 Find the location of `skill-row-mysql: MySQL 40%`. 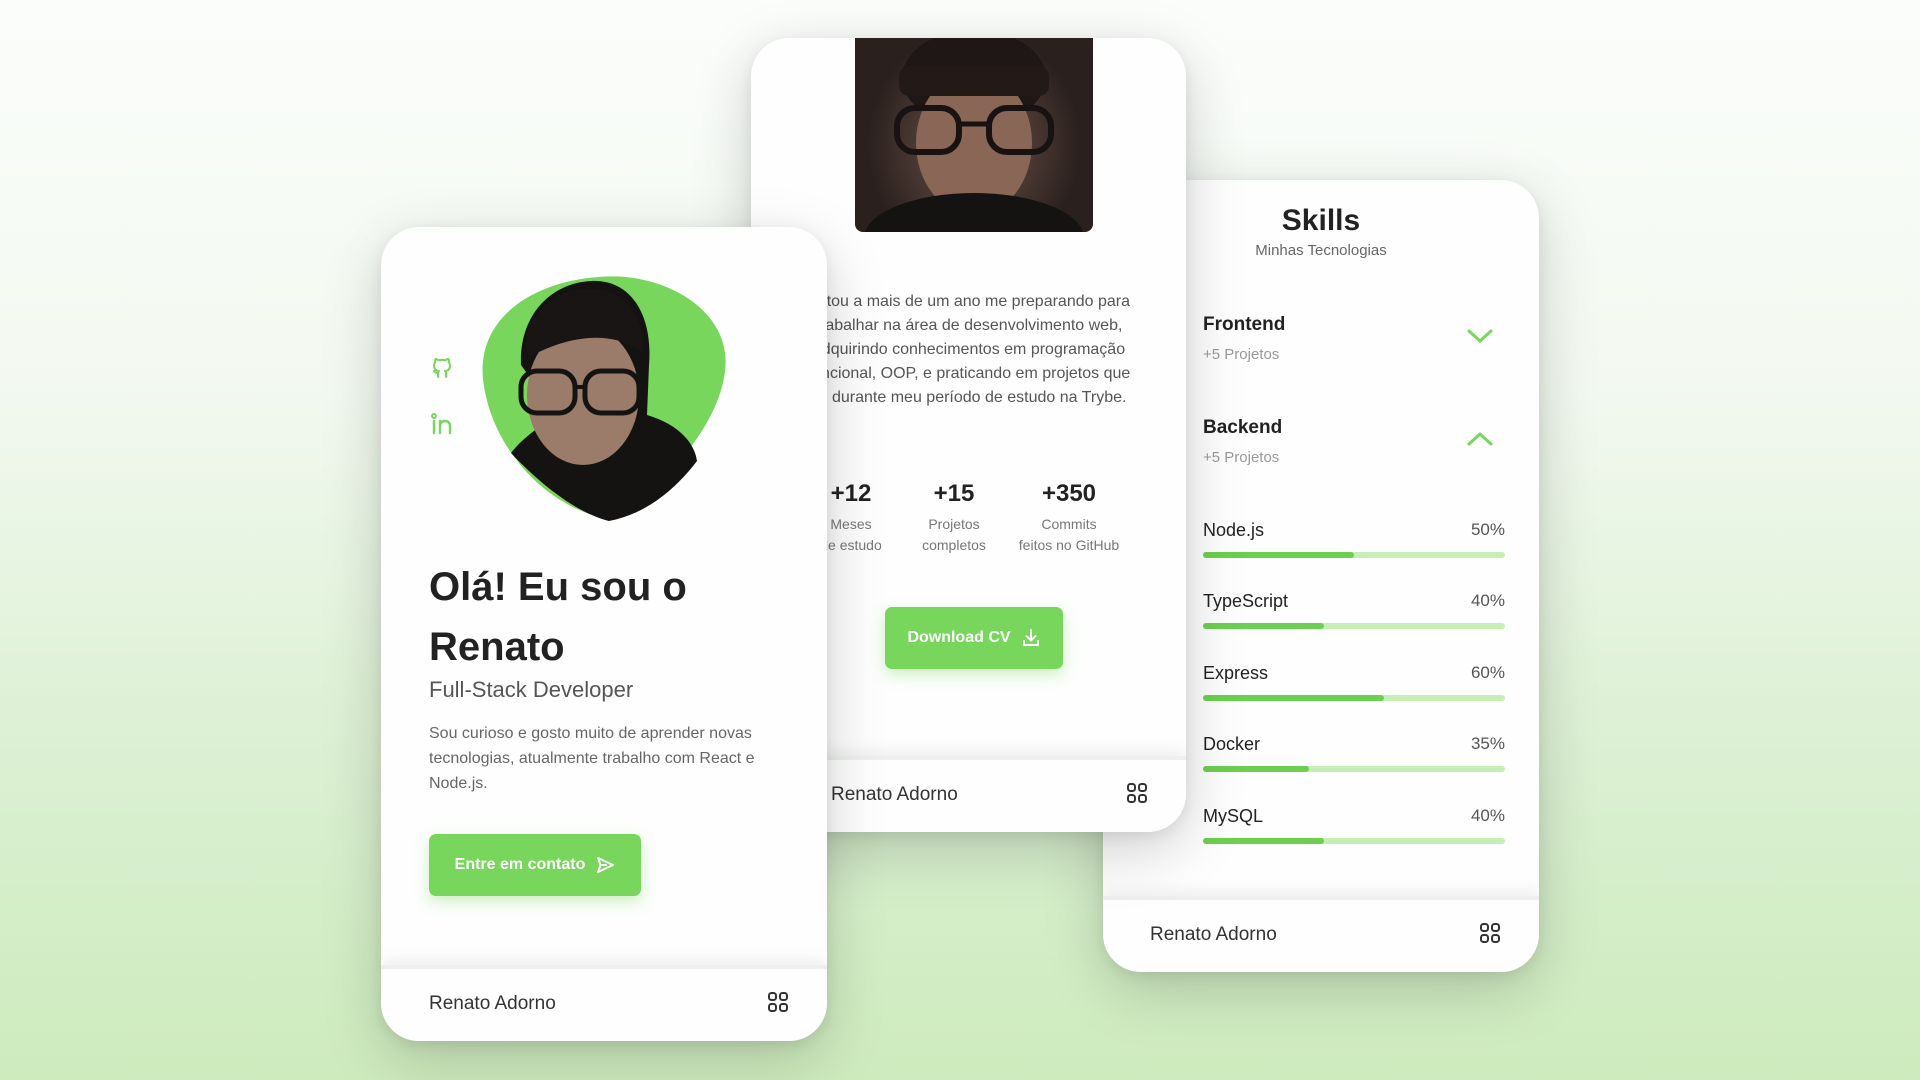

skill-row-mysql: MySQL 40% is located at coordinates (1354, 826).